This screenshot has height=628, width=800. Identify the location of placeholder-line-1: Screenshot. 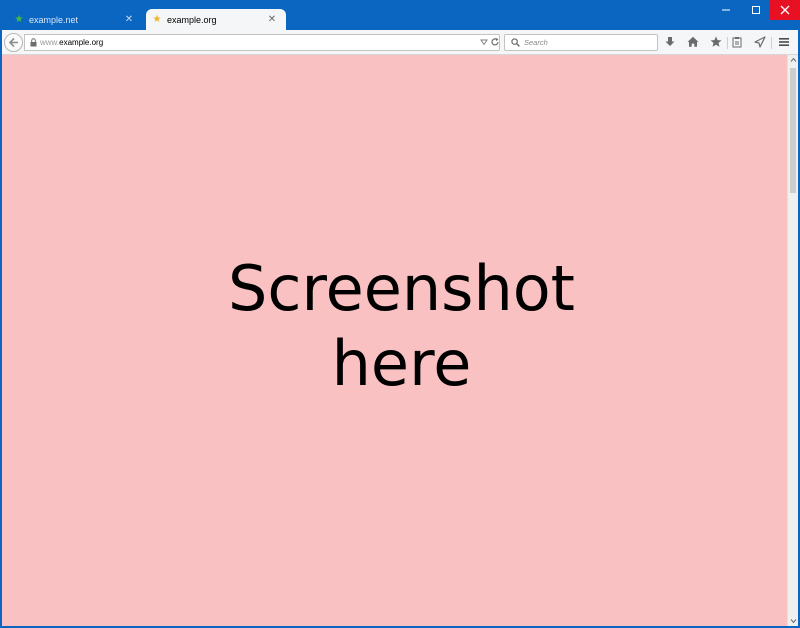
(401, 288).